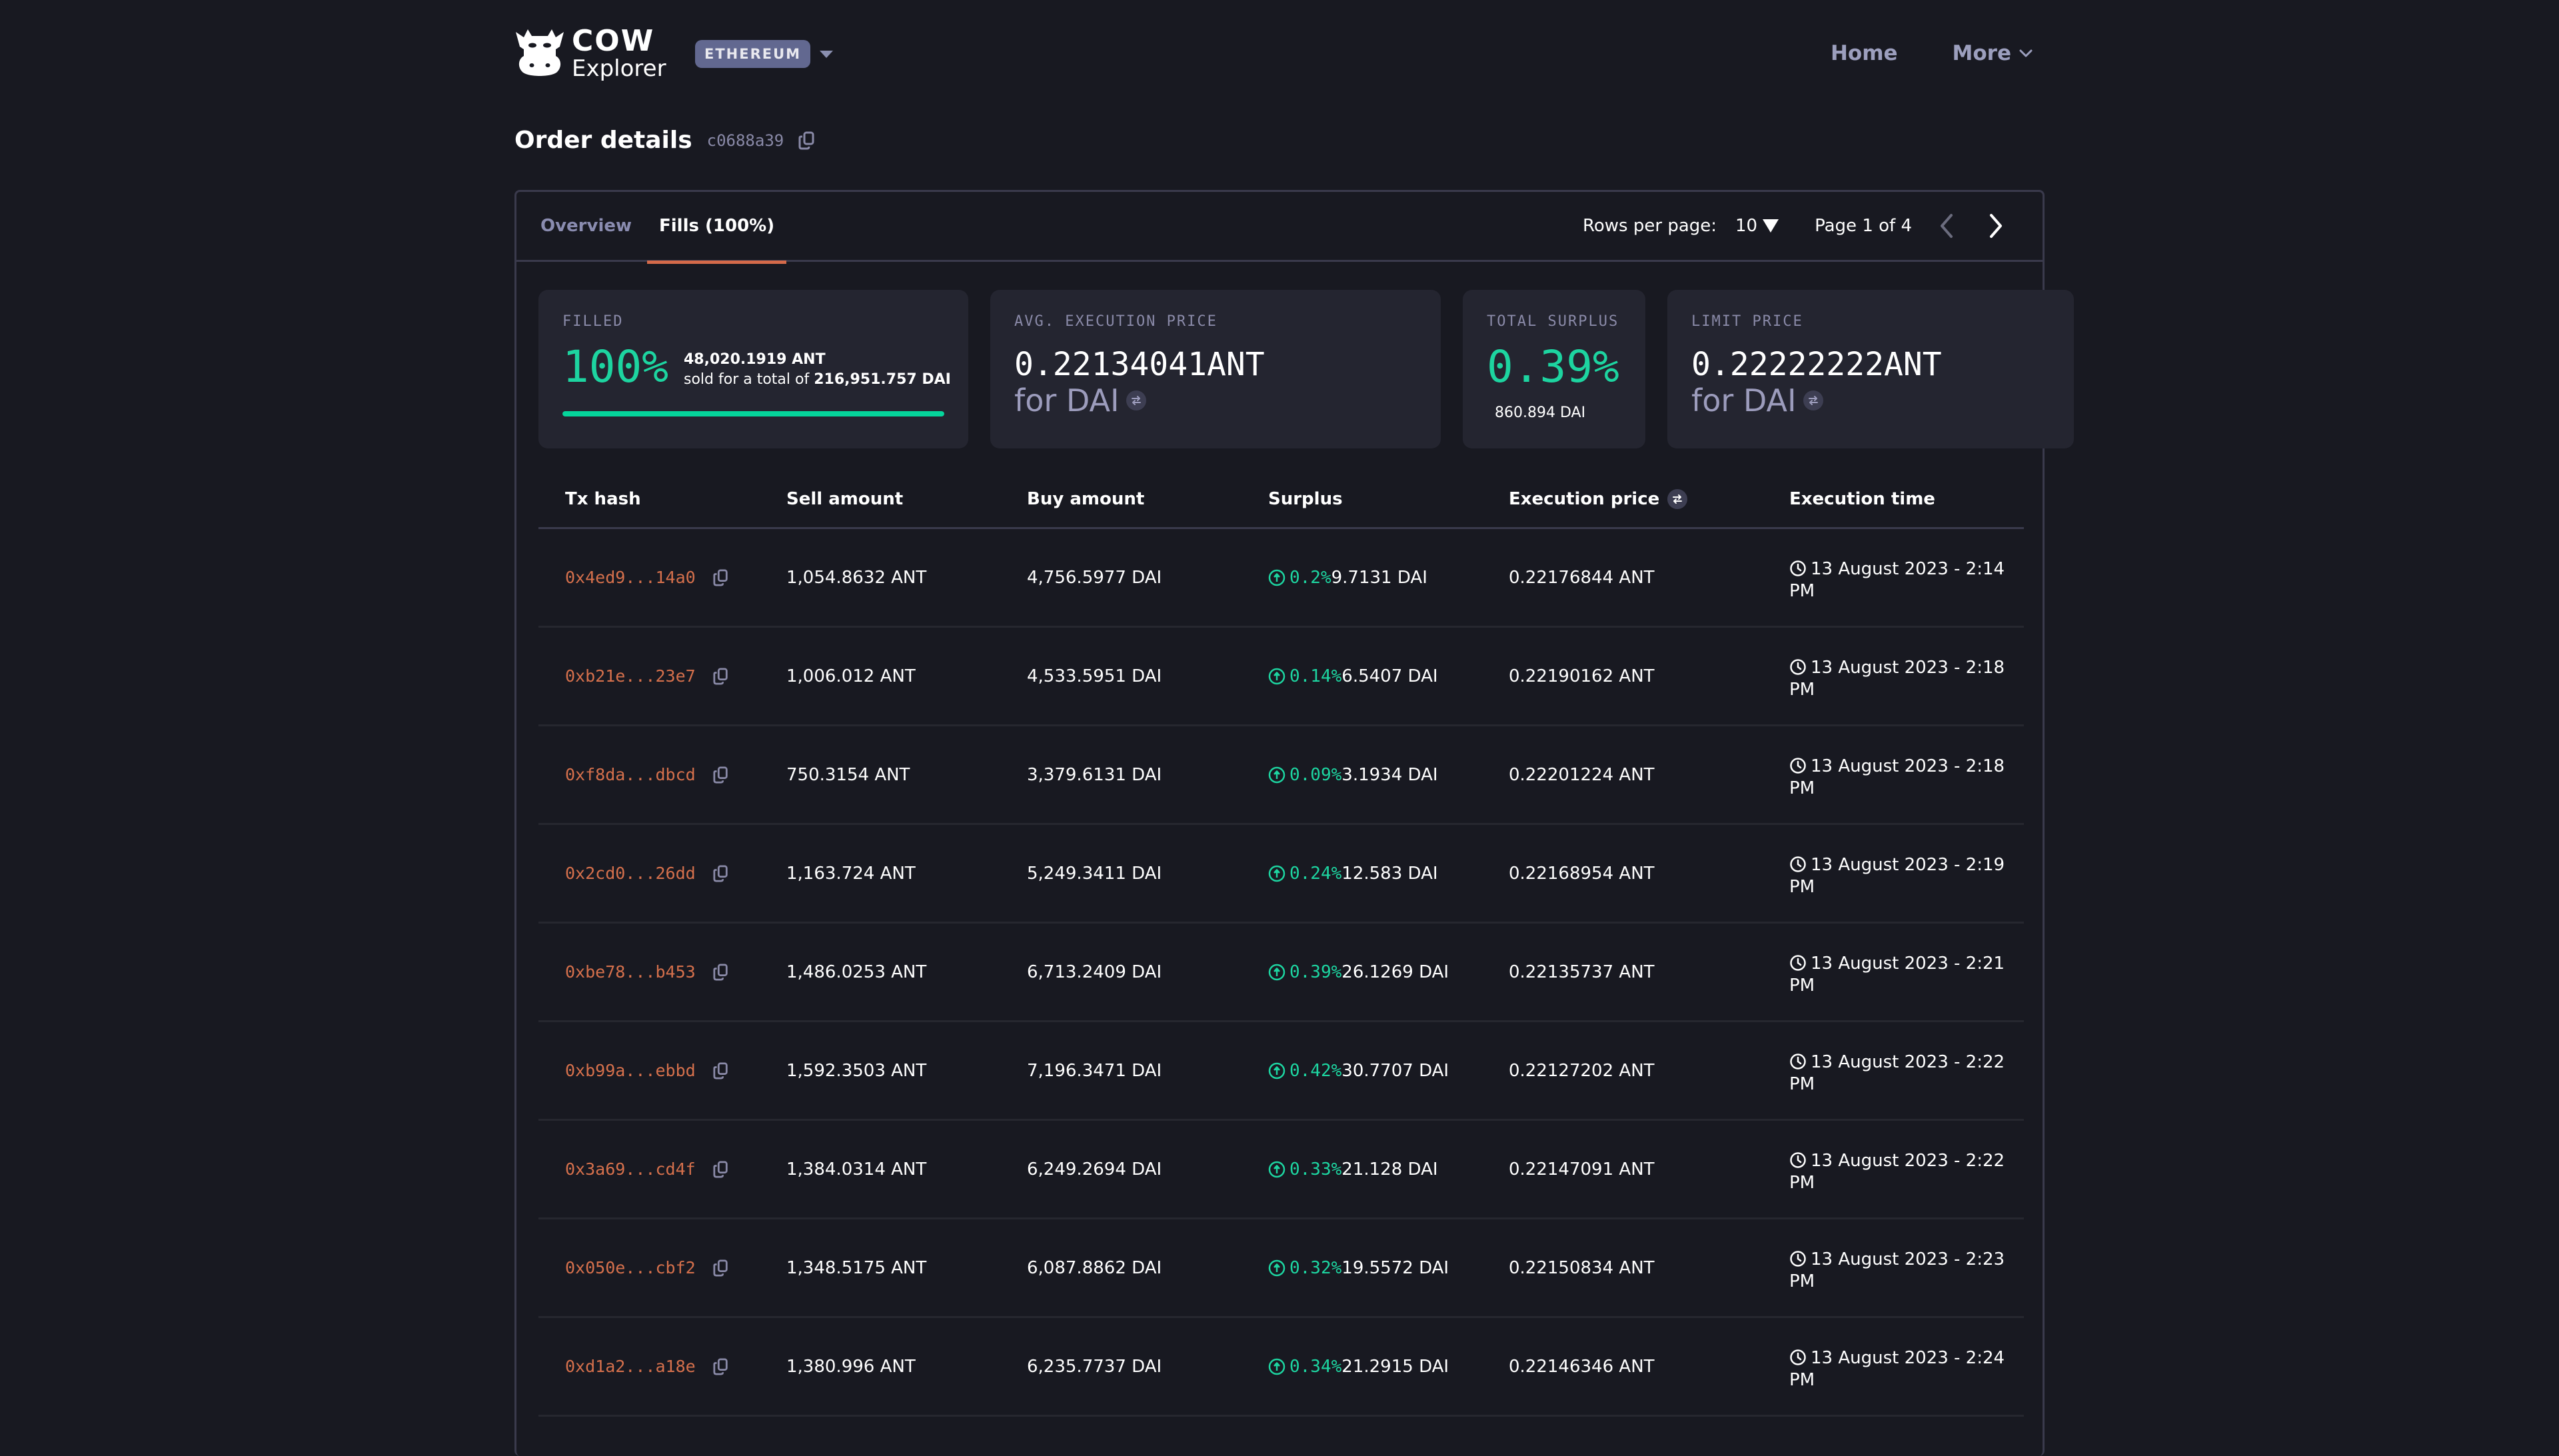 The height and width of the screenshot is (1456, 2559). What do you see at coordinates (586, 239) in the screenshot?
I see `tab-overview: Overview` at bounding box center [586, 239].